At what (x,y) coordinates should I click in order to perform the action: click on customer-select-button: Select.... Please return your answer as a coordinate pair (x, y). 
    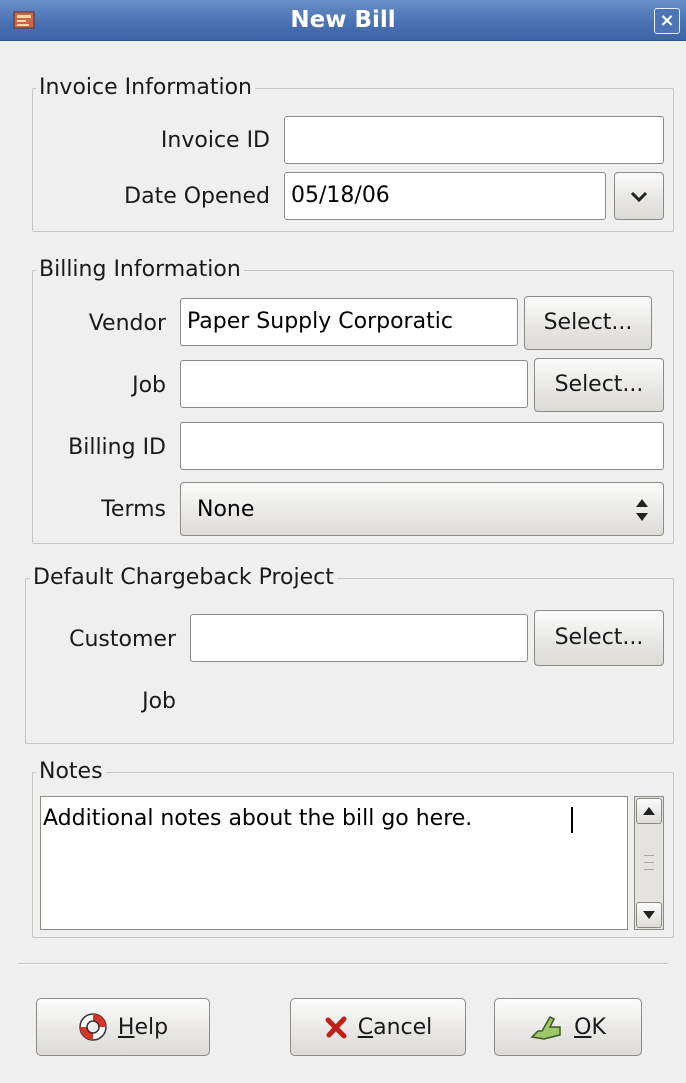
    Looking at the image, I should click on (599, 638).